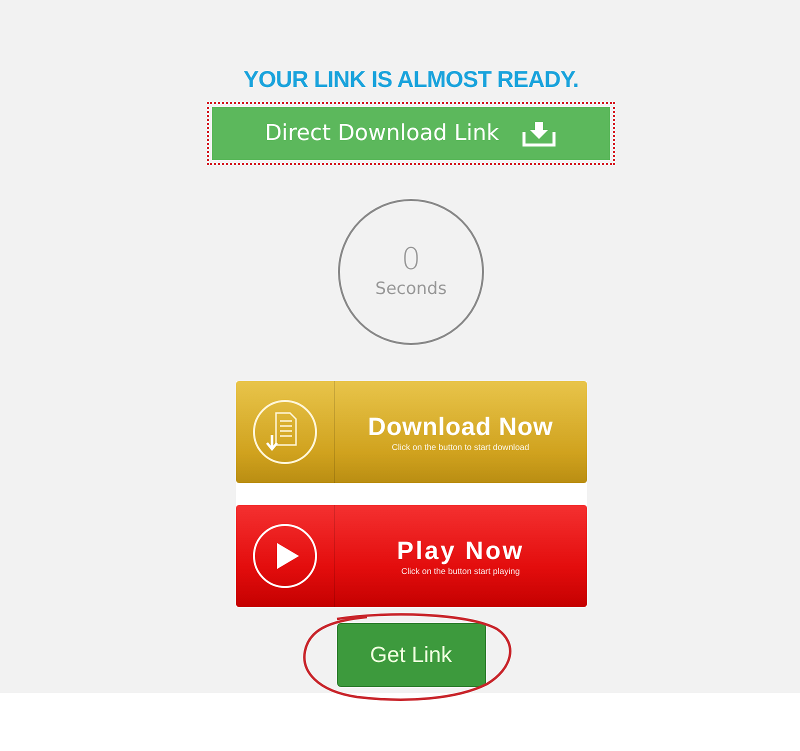 The image size is (800, 751). I want to click on play-now-button: Play Now Click on the button start playing, so click(411, 556).